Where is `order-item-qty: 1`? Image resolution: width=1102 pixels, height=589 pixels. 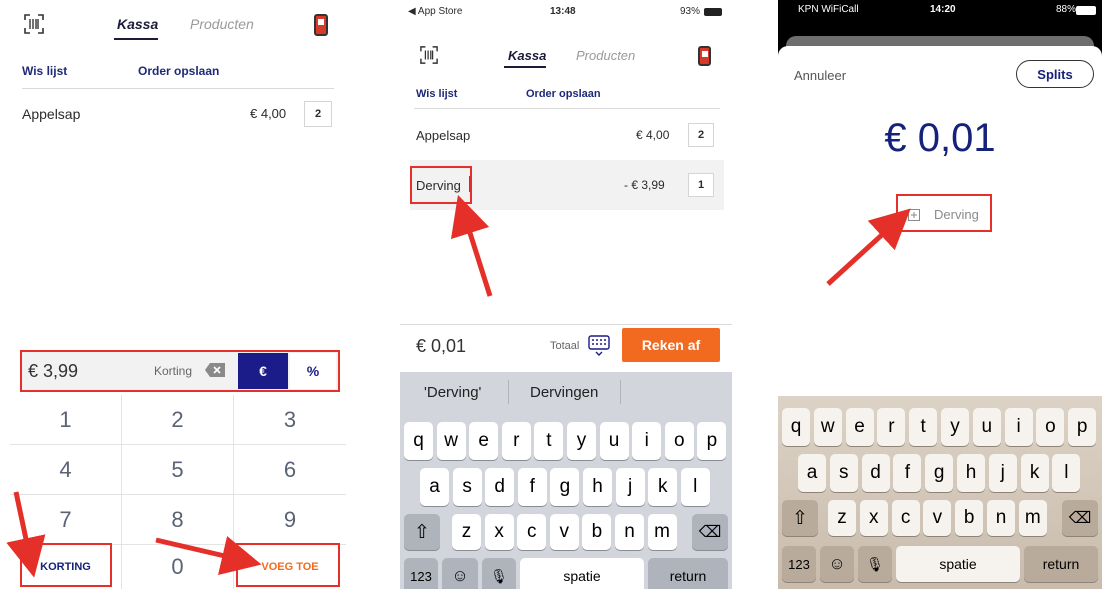 order-item-qty: 1 is located at coordinates (701, 185).